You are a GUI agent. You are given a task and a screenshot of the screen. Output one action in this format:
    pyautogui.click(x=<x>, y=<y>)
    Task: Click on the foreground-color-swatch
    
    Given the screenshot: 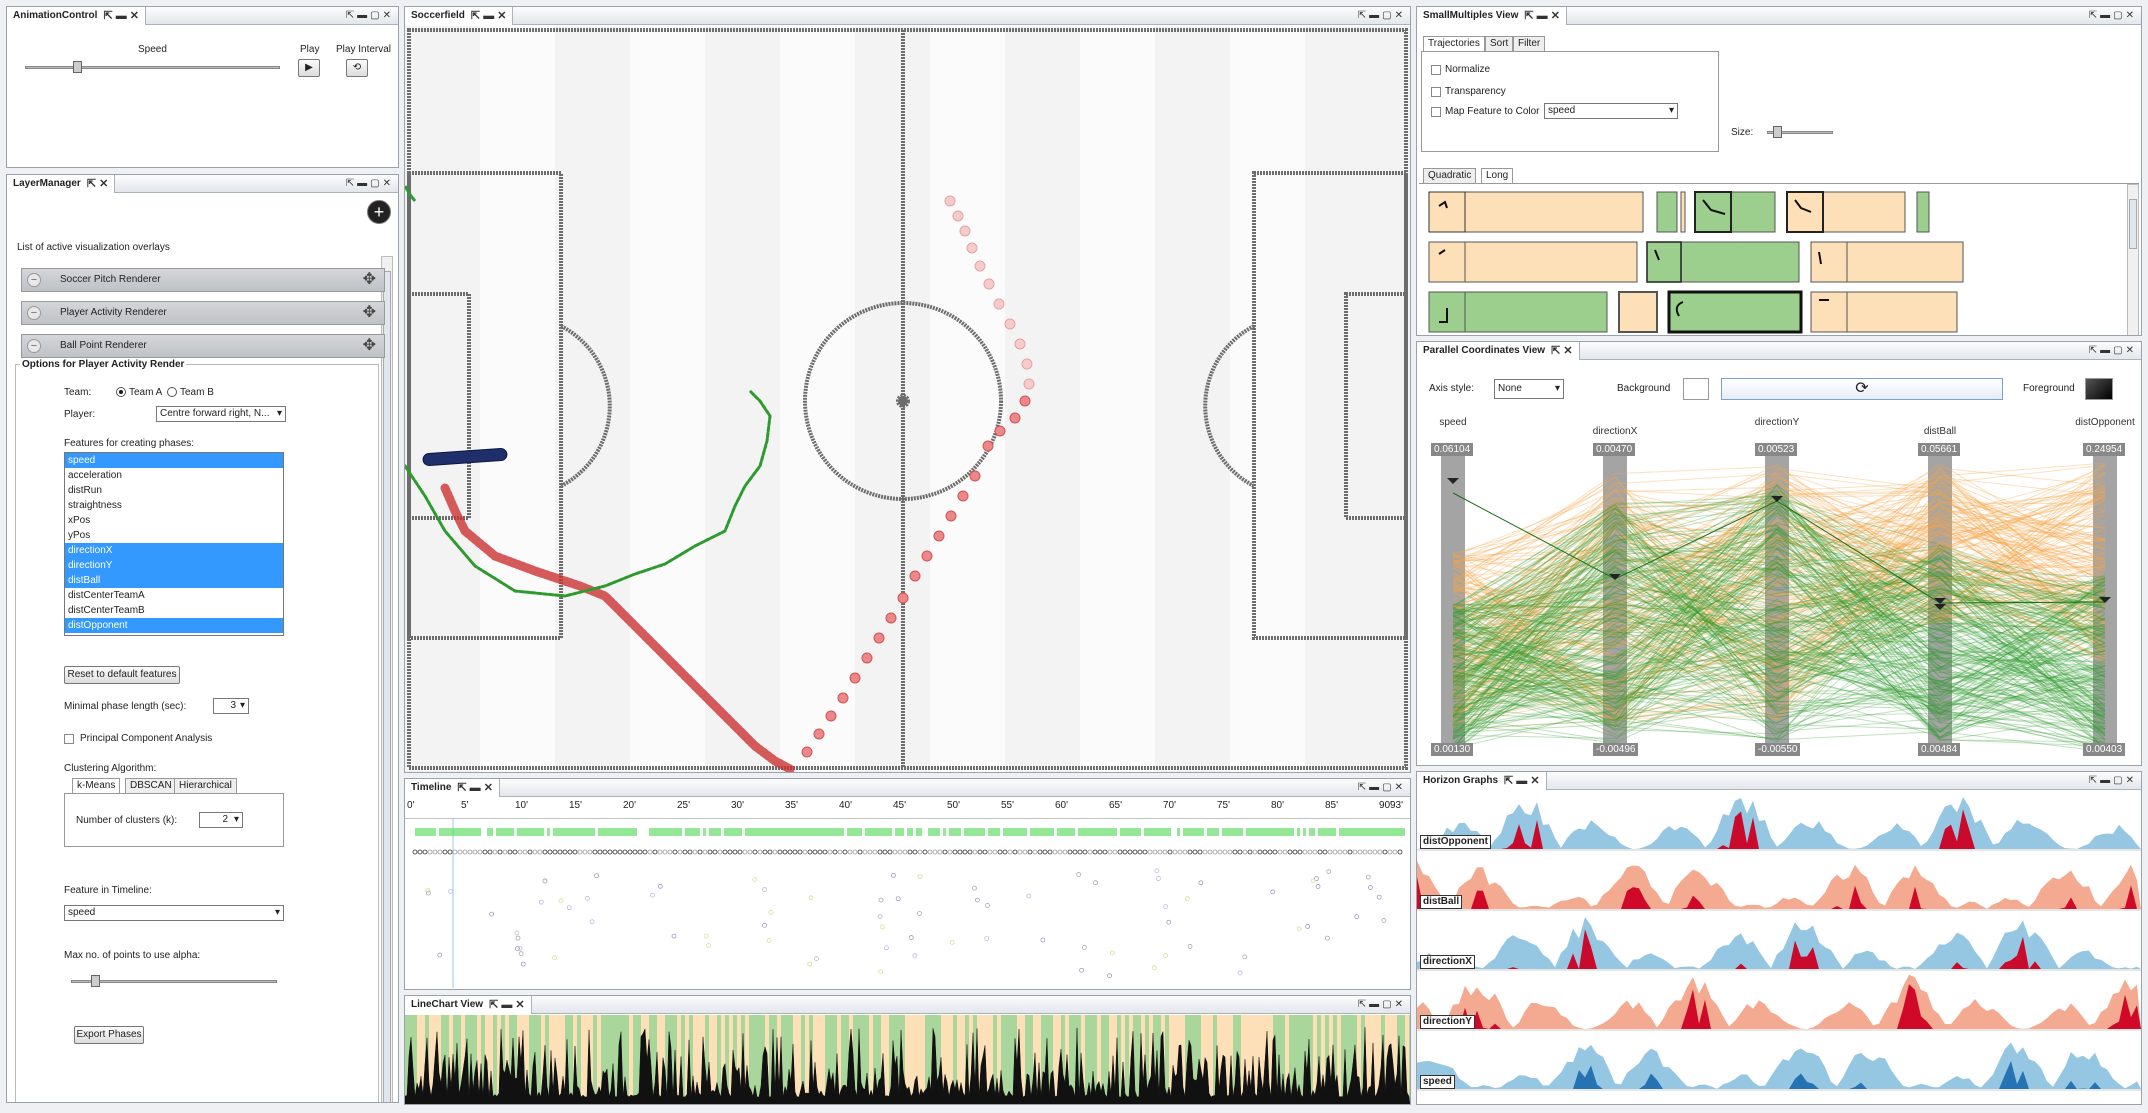 What is the action you would take?
    pyautogui.click(x=2099, y=389)
    